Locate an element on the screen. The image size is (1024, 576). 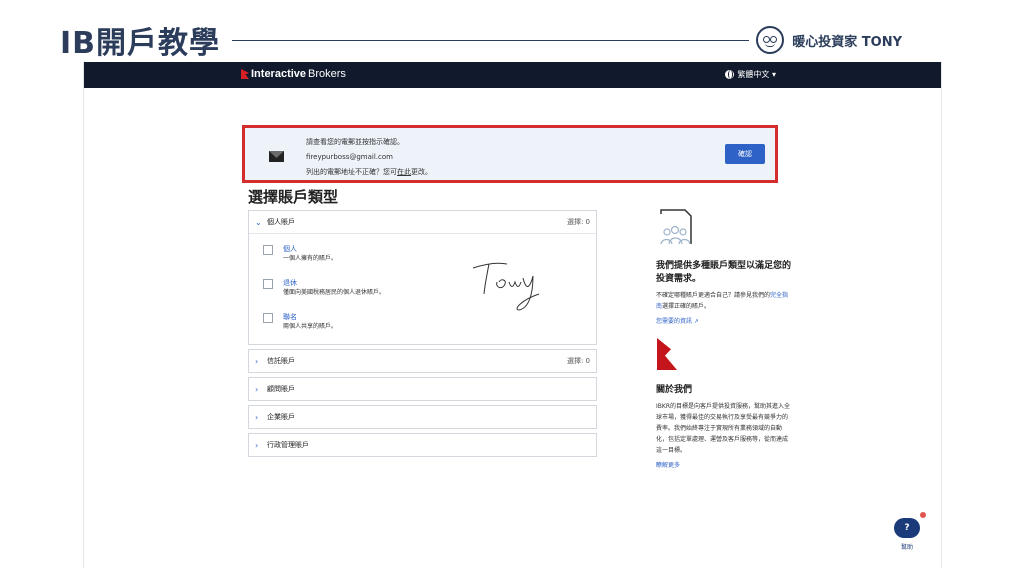
top-navbar: Interactive Brokers 繁體中文 ▾ is located at coordinates (512, 75).